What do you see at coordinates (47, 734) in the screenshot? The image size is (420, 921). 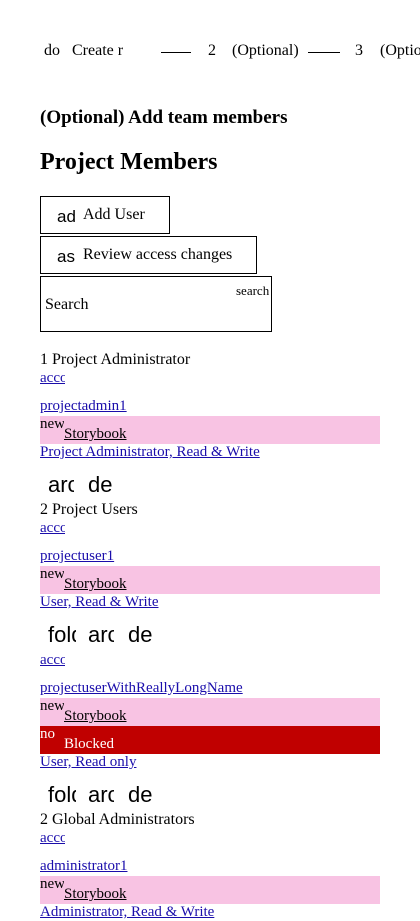 I see `blocked-icon: no` at bounding box center [47, 734].